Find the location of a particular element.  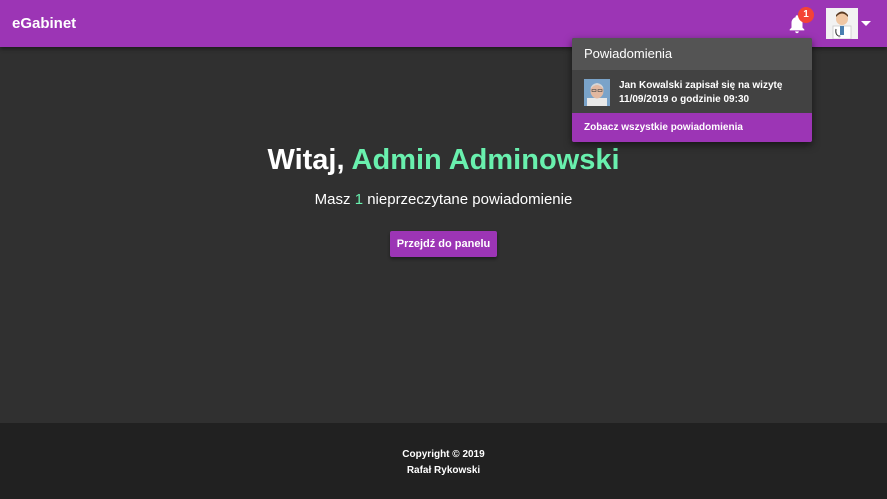

user-name: Admin Adminowski is located at coordinates (485, 160).